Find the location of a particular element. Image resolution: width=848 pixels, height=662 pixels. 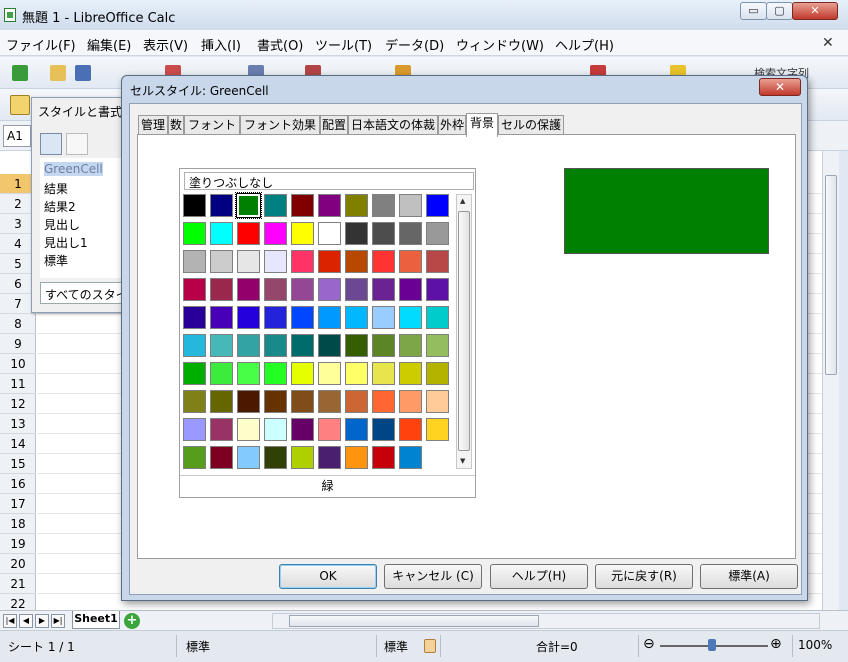

row-number: 9 is located at coordinates (18, 344).